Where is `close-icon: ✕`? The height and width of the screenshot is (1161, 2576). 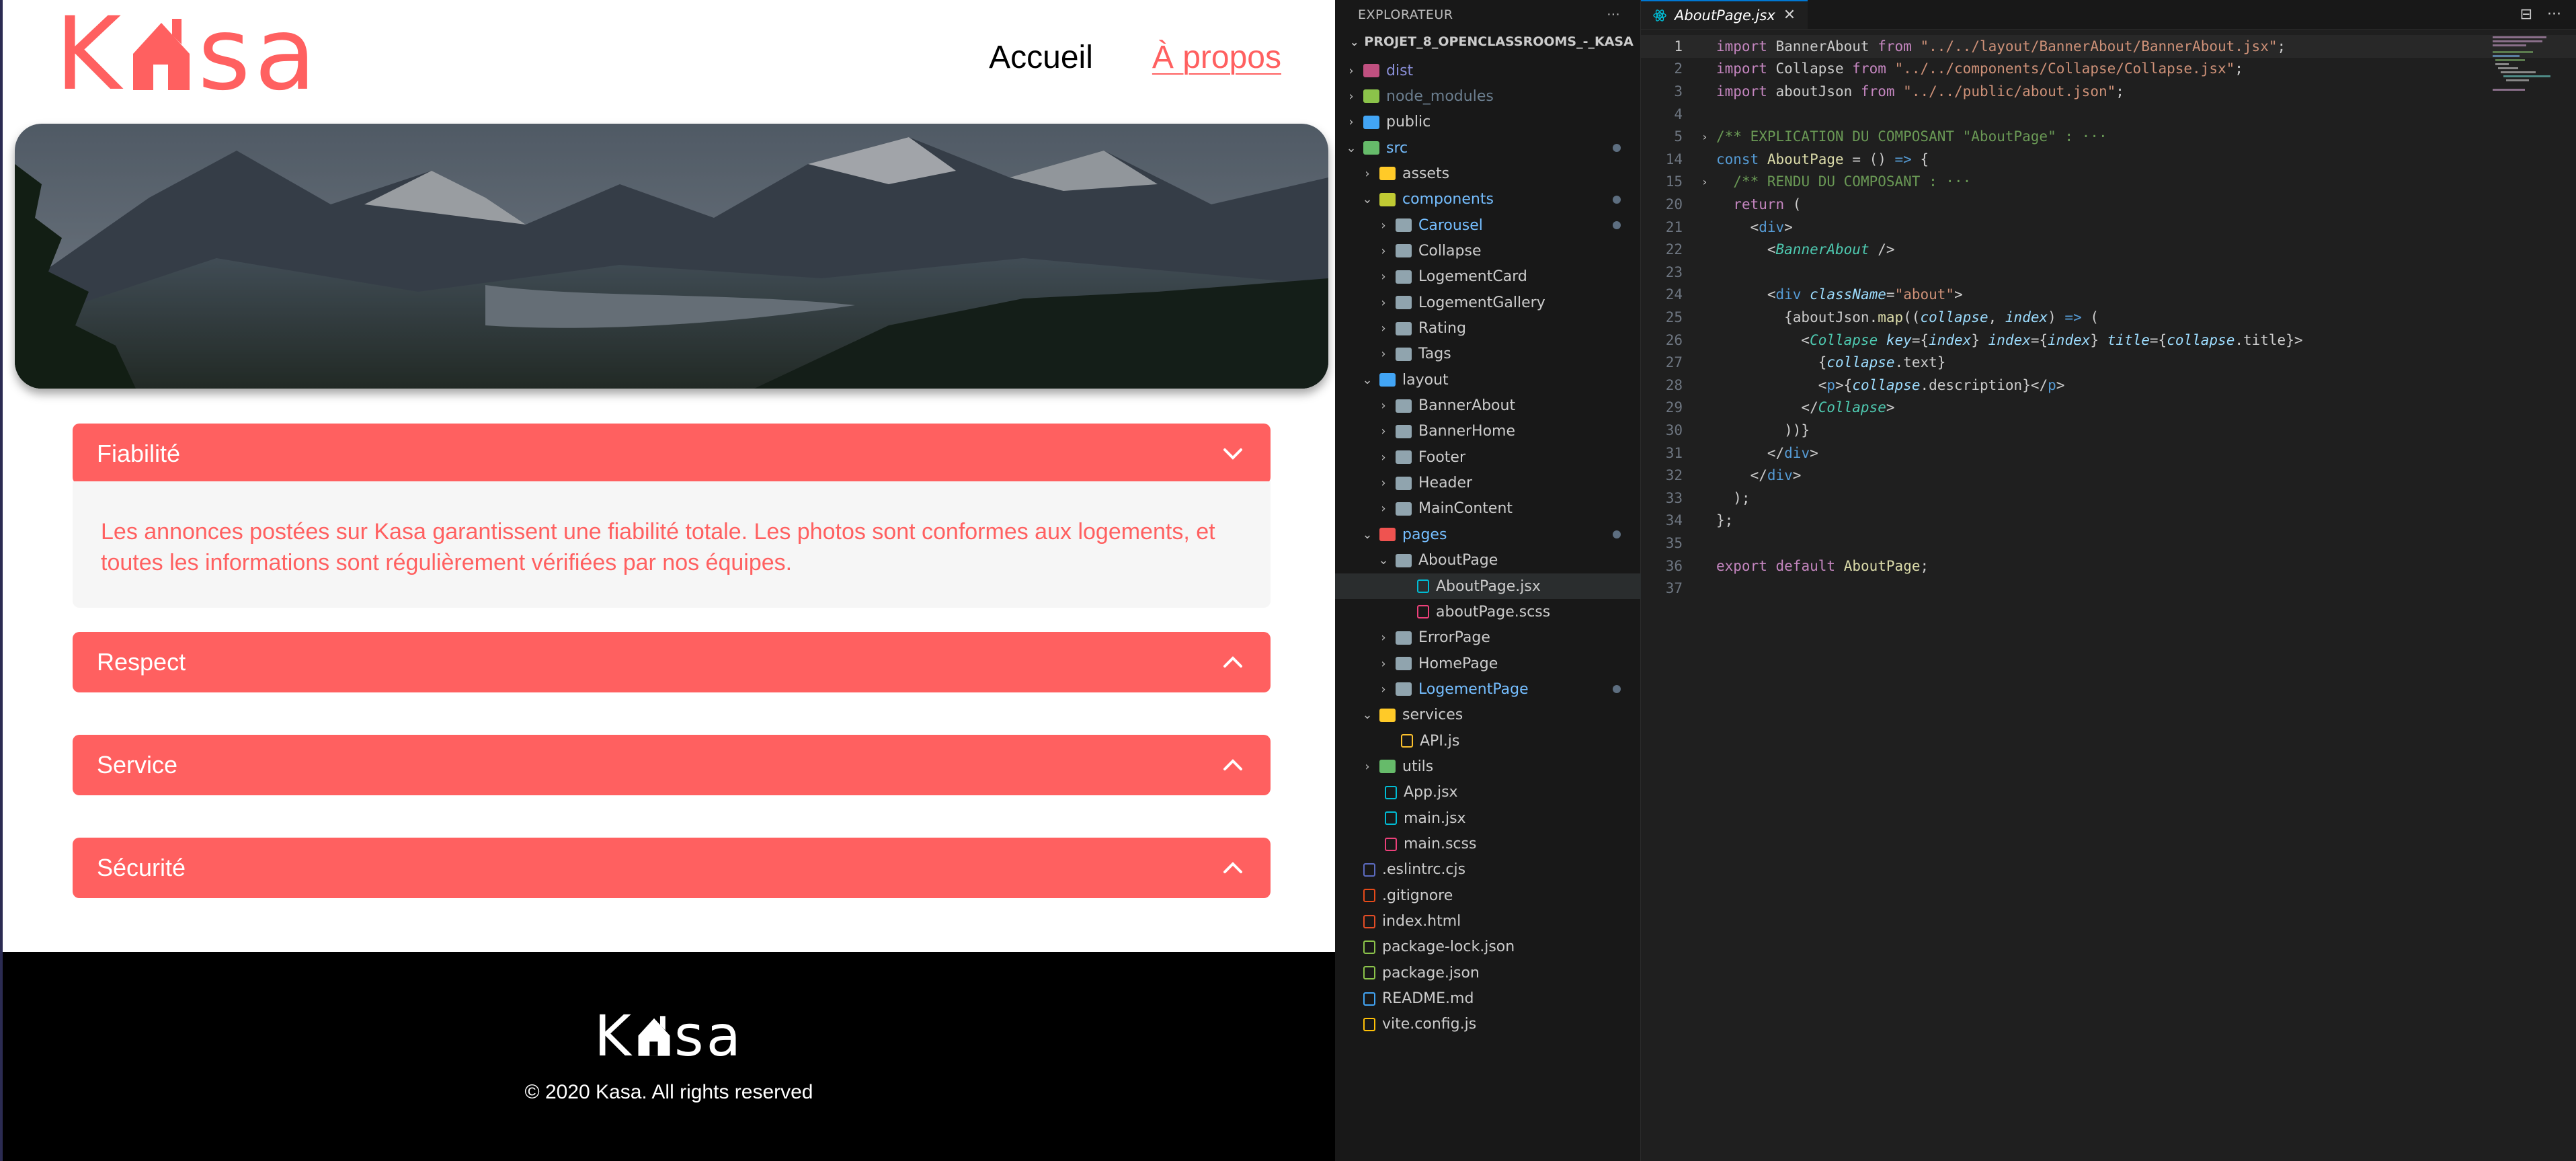 close-icon: ✕ is located at coordinates (1789, 15).